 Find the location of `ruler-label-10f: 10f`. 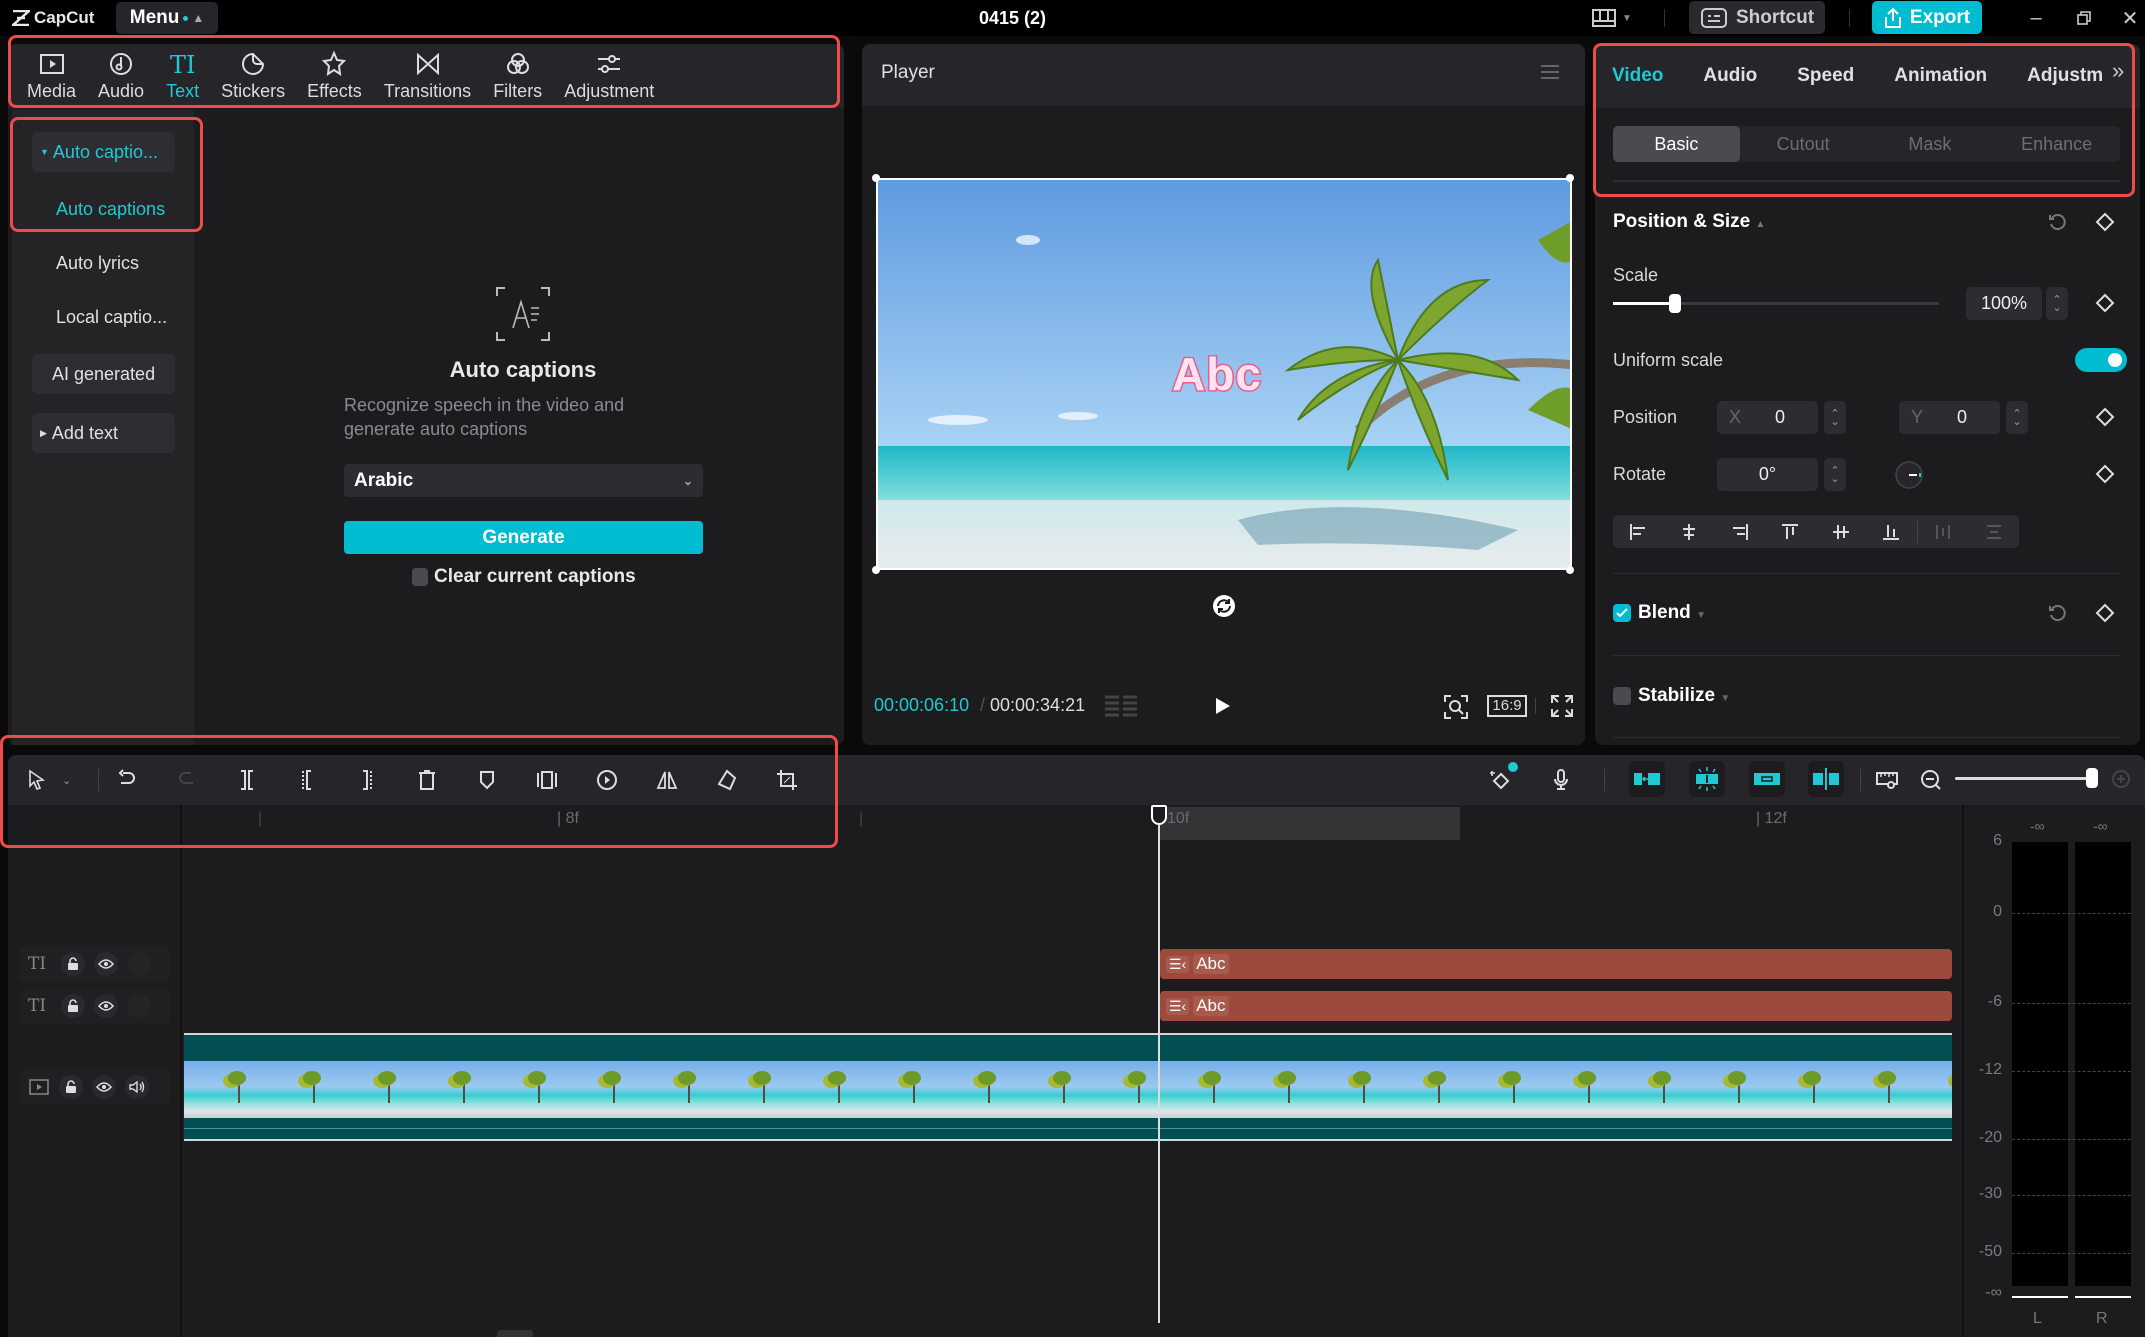

ruler-label-10f: 10f is located at coordinates (1178, 818).